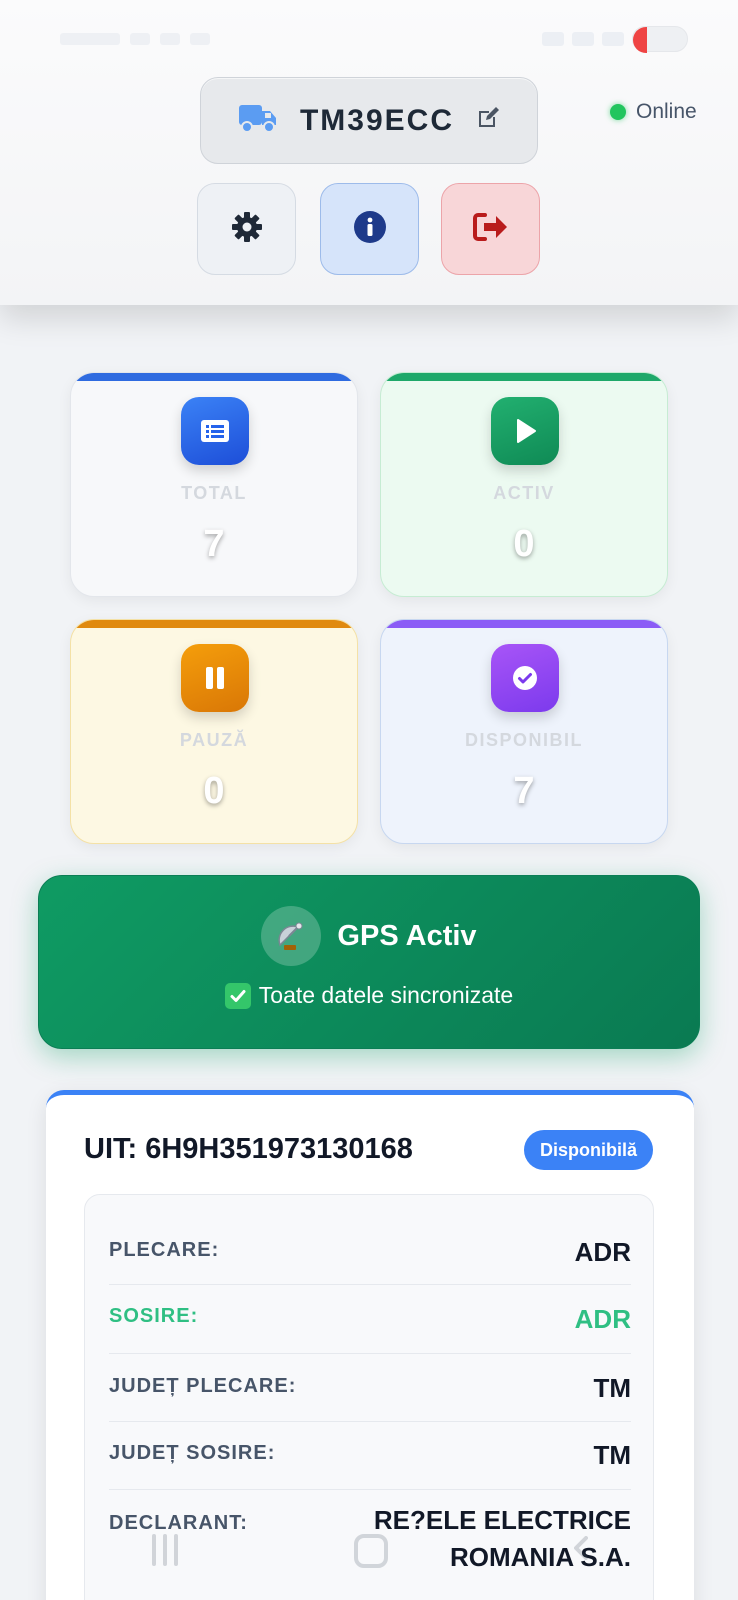 The width and height of the screenshot is (738, 1600). What do you see at coordinates (164, 1250) in the screenshot?
I see `detail-label: PLECARE:` at bounding box center [164, 1250].